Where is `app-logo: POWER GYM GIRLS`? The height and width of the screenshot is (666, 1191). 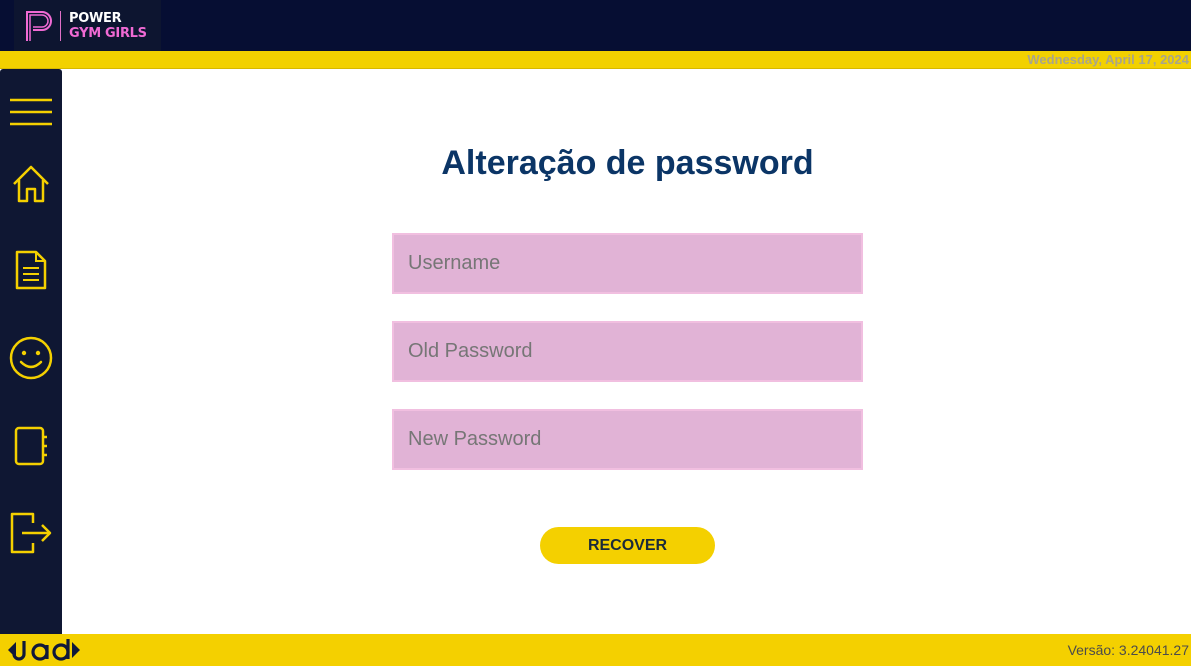
app-logo: POWER GYM GIRLS is located at coordinates (87, 25).